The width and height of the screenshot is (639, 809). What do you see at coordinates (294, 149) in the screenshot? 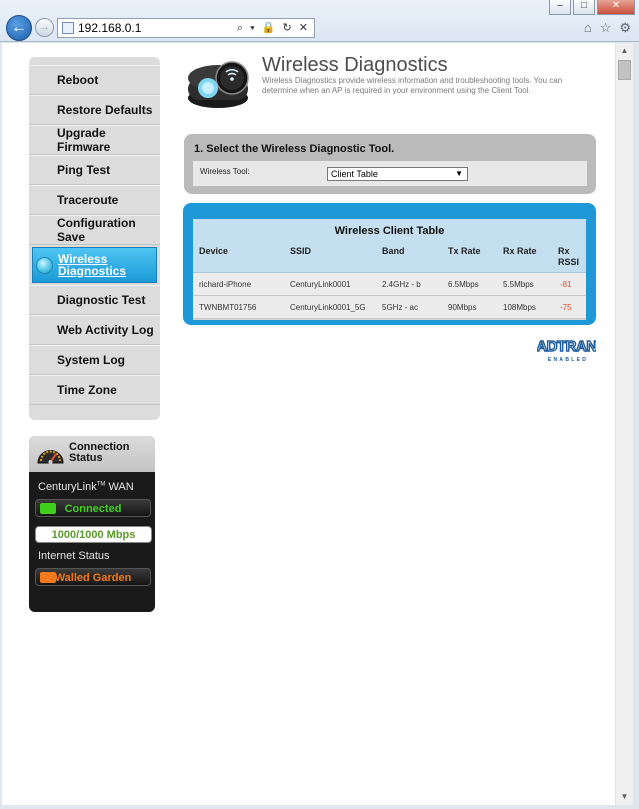
I see `tool-selector-heading: 1. Select the Wireless Diagnostic Tool.` at bounding box center [294, 149].